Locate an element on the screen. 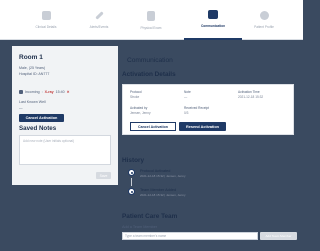 The width and height of the screenshot is (320, 251). history-item-title: Team Member Added is located at coordinates (158, 190).